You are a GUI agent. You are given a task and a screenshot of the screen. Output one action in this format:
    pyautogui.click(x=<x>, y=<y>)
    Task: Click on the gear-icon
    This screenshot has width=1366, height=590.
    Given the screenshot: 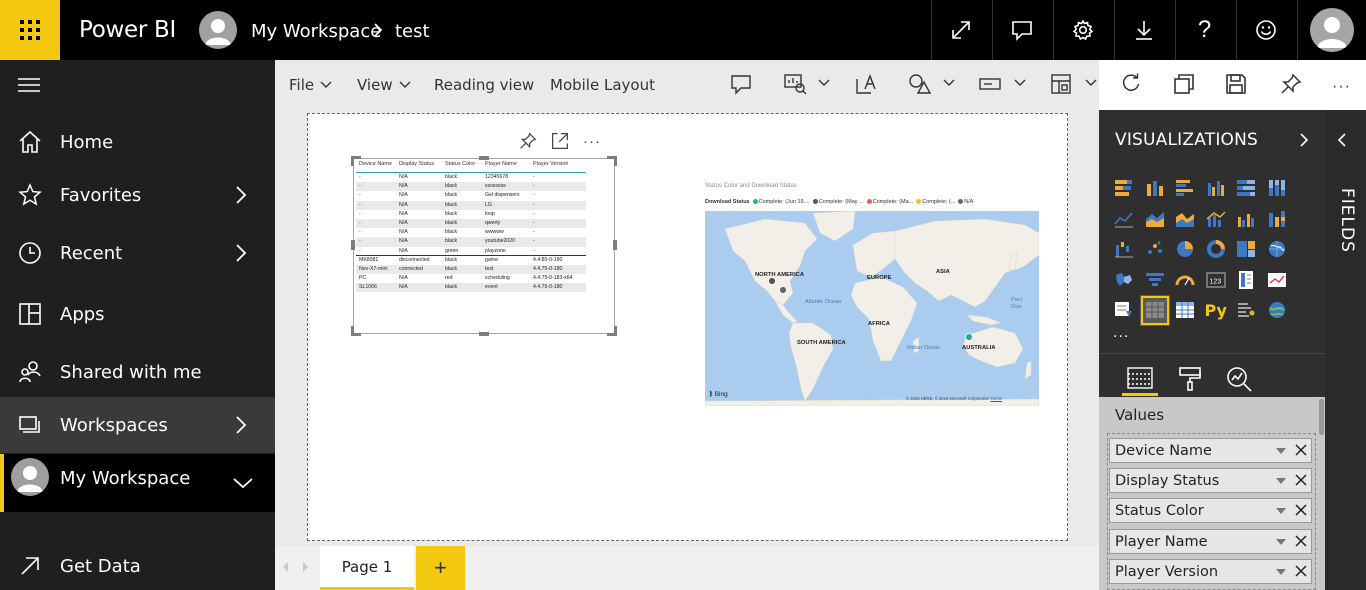 What is the action you would take?
    pyautogui.click(x=1082, y=30)
    